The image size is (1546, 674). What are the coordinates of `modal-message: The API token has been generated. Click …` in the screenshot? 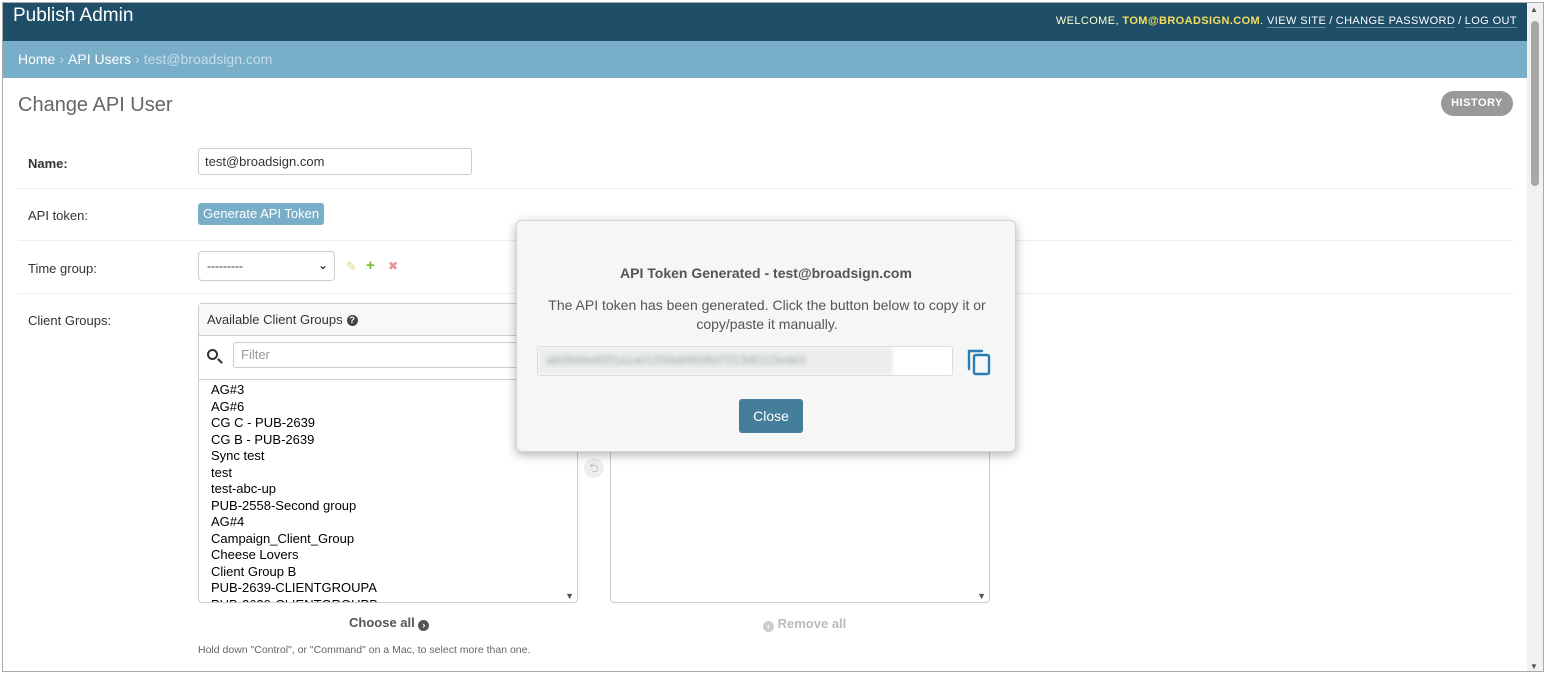 It's located at (767, 314).